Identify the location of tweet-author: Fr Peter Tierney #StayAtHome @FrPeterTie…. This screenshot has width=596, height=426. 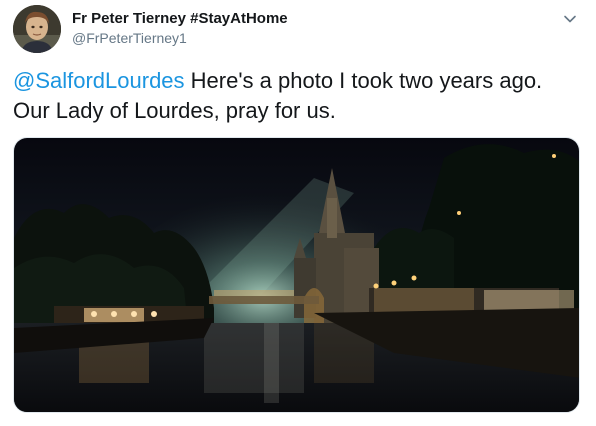
(180, 28).